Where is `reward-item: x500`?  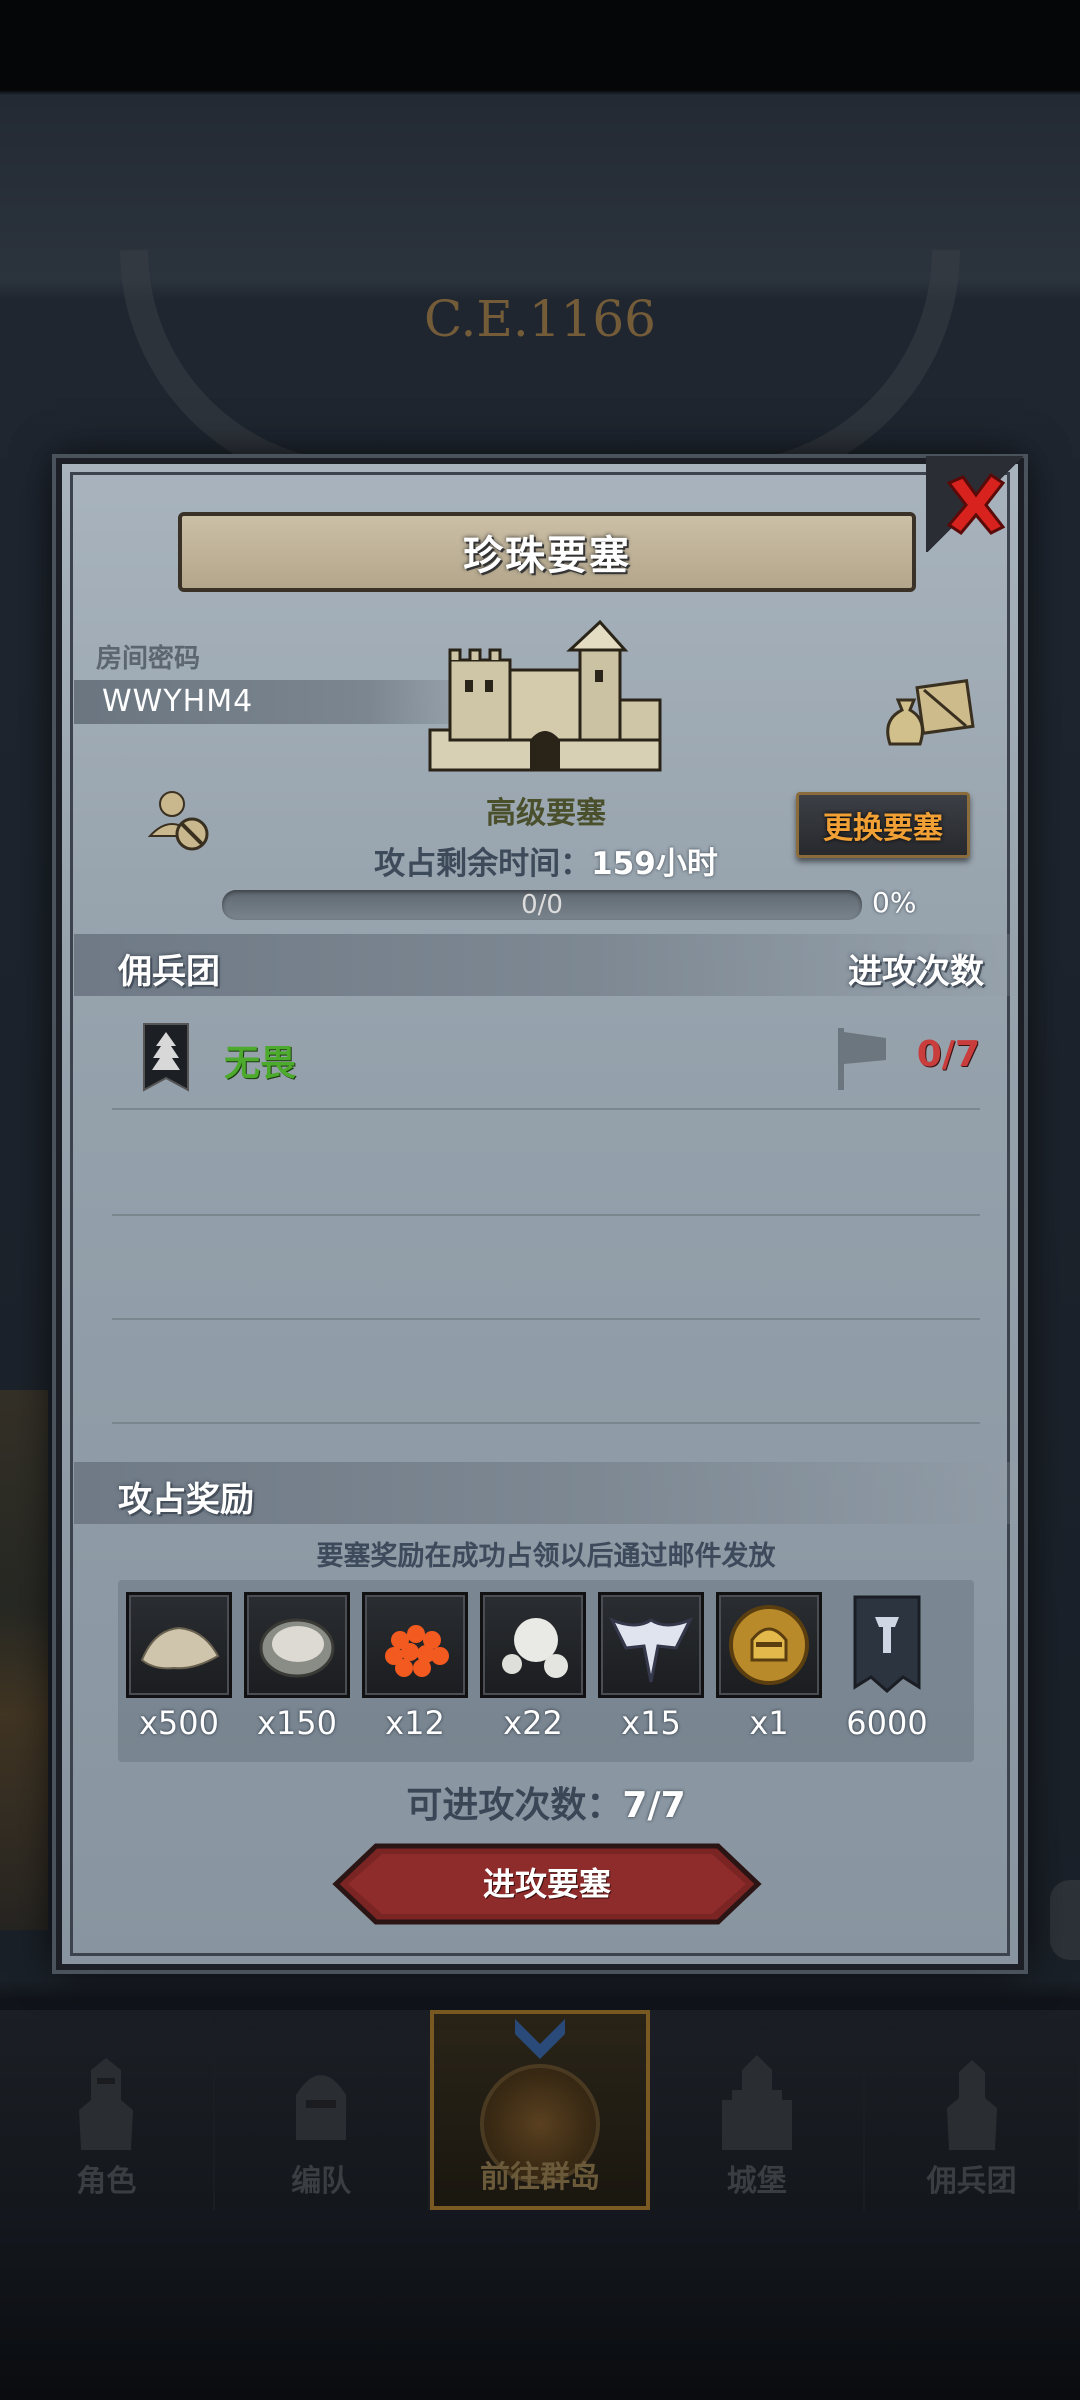
reward-item: x500 is located at coordinates (179, 1667).